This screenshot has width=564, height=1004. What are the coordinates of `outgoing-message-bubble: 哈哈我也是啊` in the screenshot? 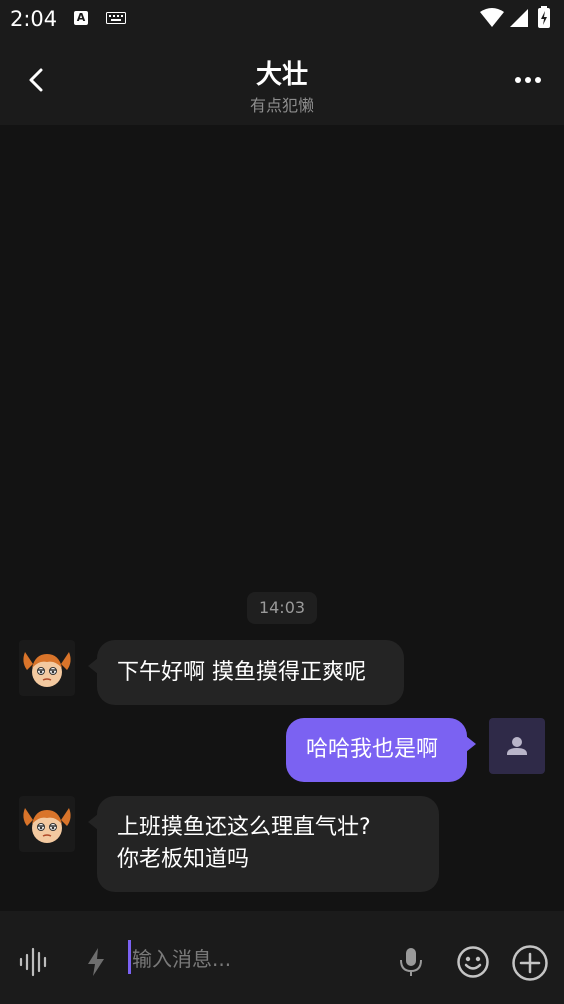 It's located at (381, 750).